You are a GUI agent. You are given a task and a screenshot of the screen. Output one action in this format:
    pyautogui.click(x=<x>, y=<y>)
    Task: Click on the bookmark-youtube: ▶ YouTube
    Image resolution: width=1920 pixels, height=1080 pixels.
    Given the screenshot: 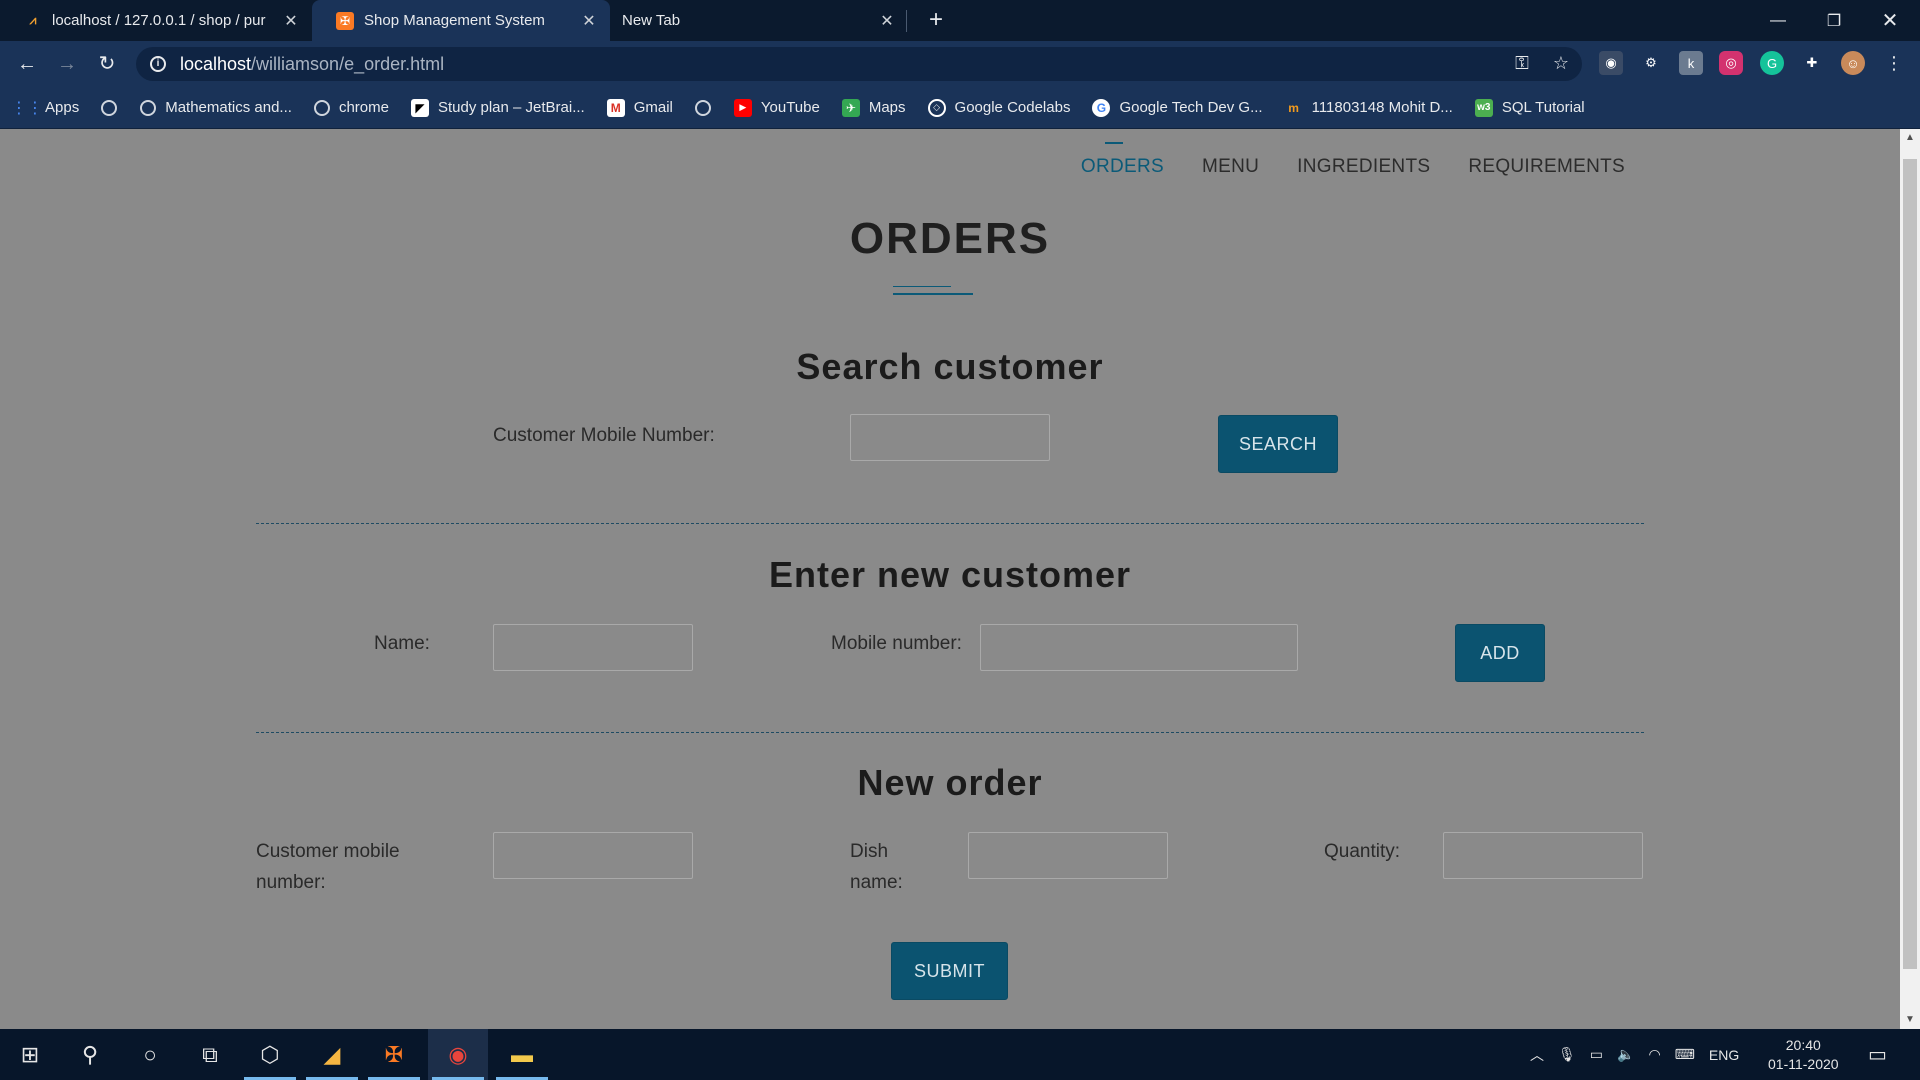 What is the action you would take?
    pyautogui.click(x=776, y=107)
    